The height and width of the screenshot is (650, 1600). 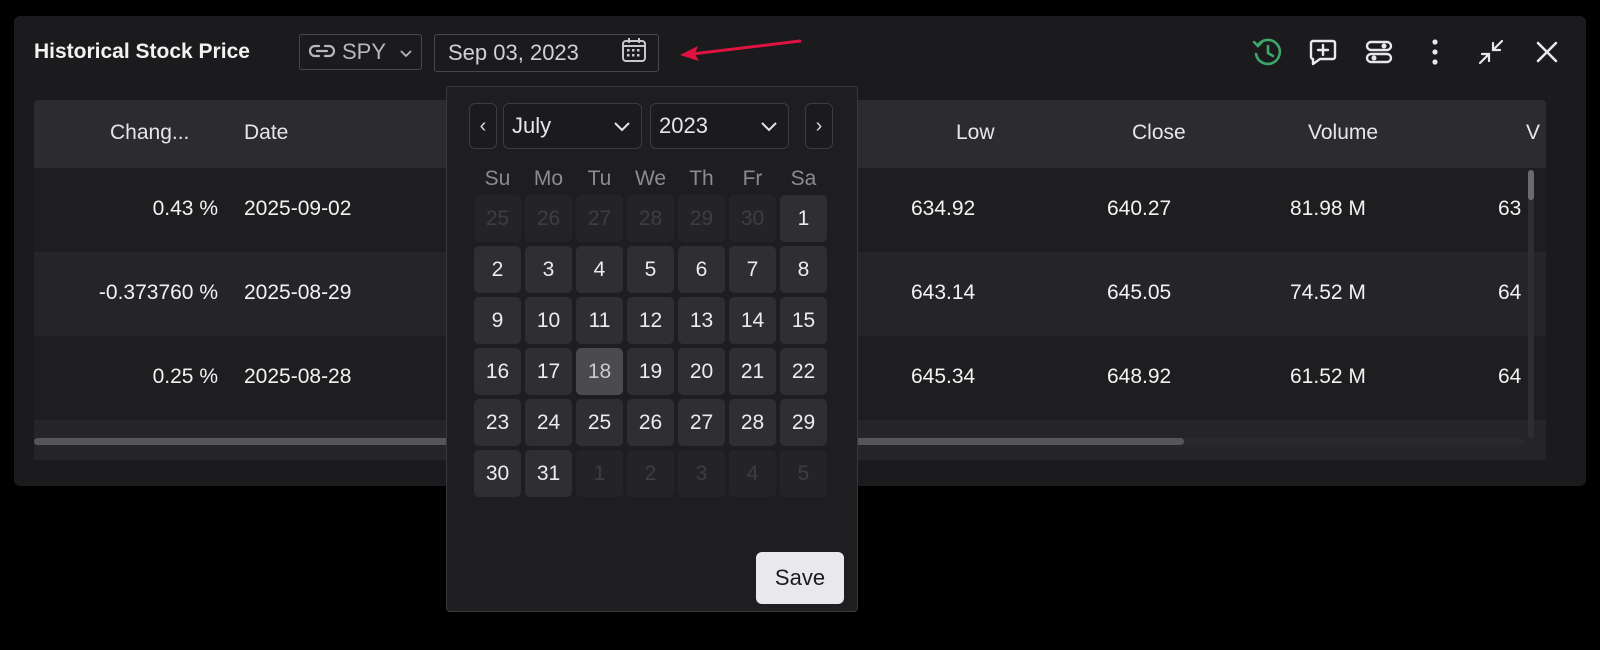 I want to click on prev-month-button: ‹, so click(x=483, y=126).